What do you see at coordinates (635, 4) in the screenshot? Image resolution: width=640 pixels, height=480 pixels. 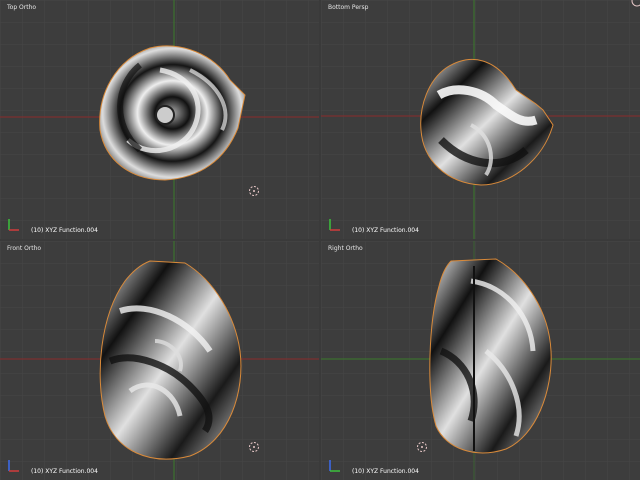 I see `navigation-widget-icon` at bounding box center [635, 4].